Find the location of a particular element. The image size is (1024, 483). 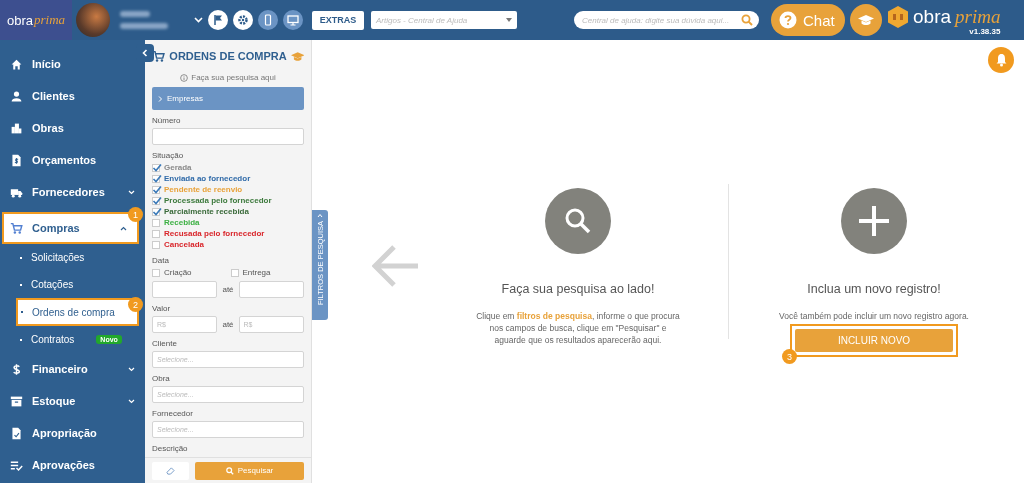

eraser-icon is located at coordinates (170, 470).